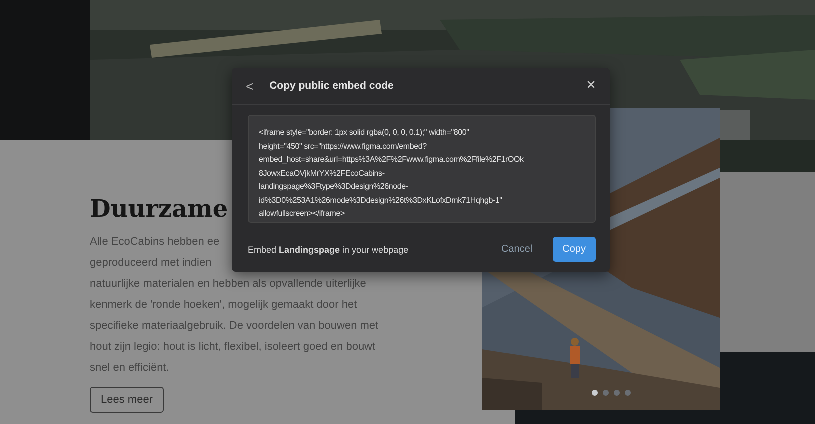  Describe the element at coordinates (151, 263) in the screenshot. I see `paragraph-line: geproduceerd met indien` at that location.